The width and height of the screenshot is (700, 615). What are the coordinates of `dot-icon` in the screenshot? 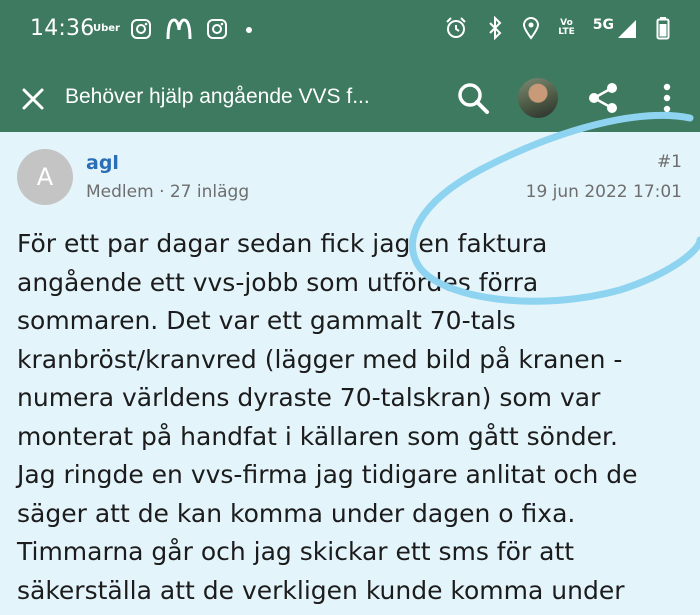 It's located at (249, 30).